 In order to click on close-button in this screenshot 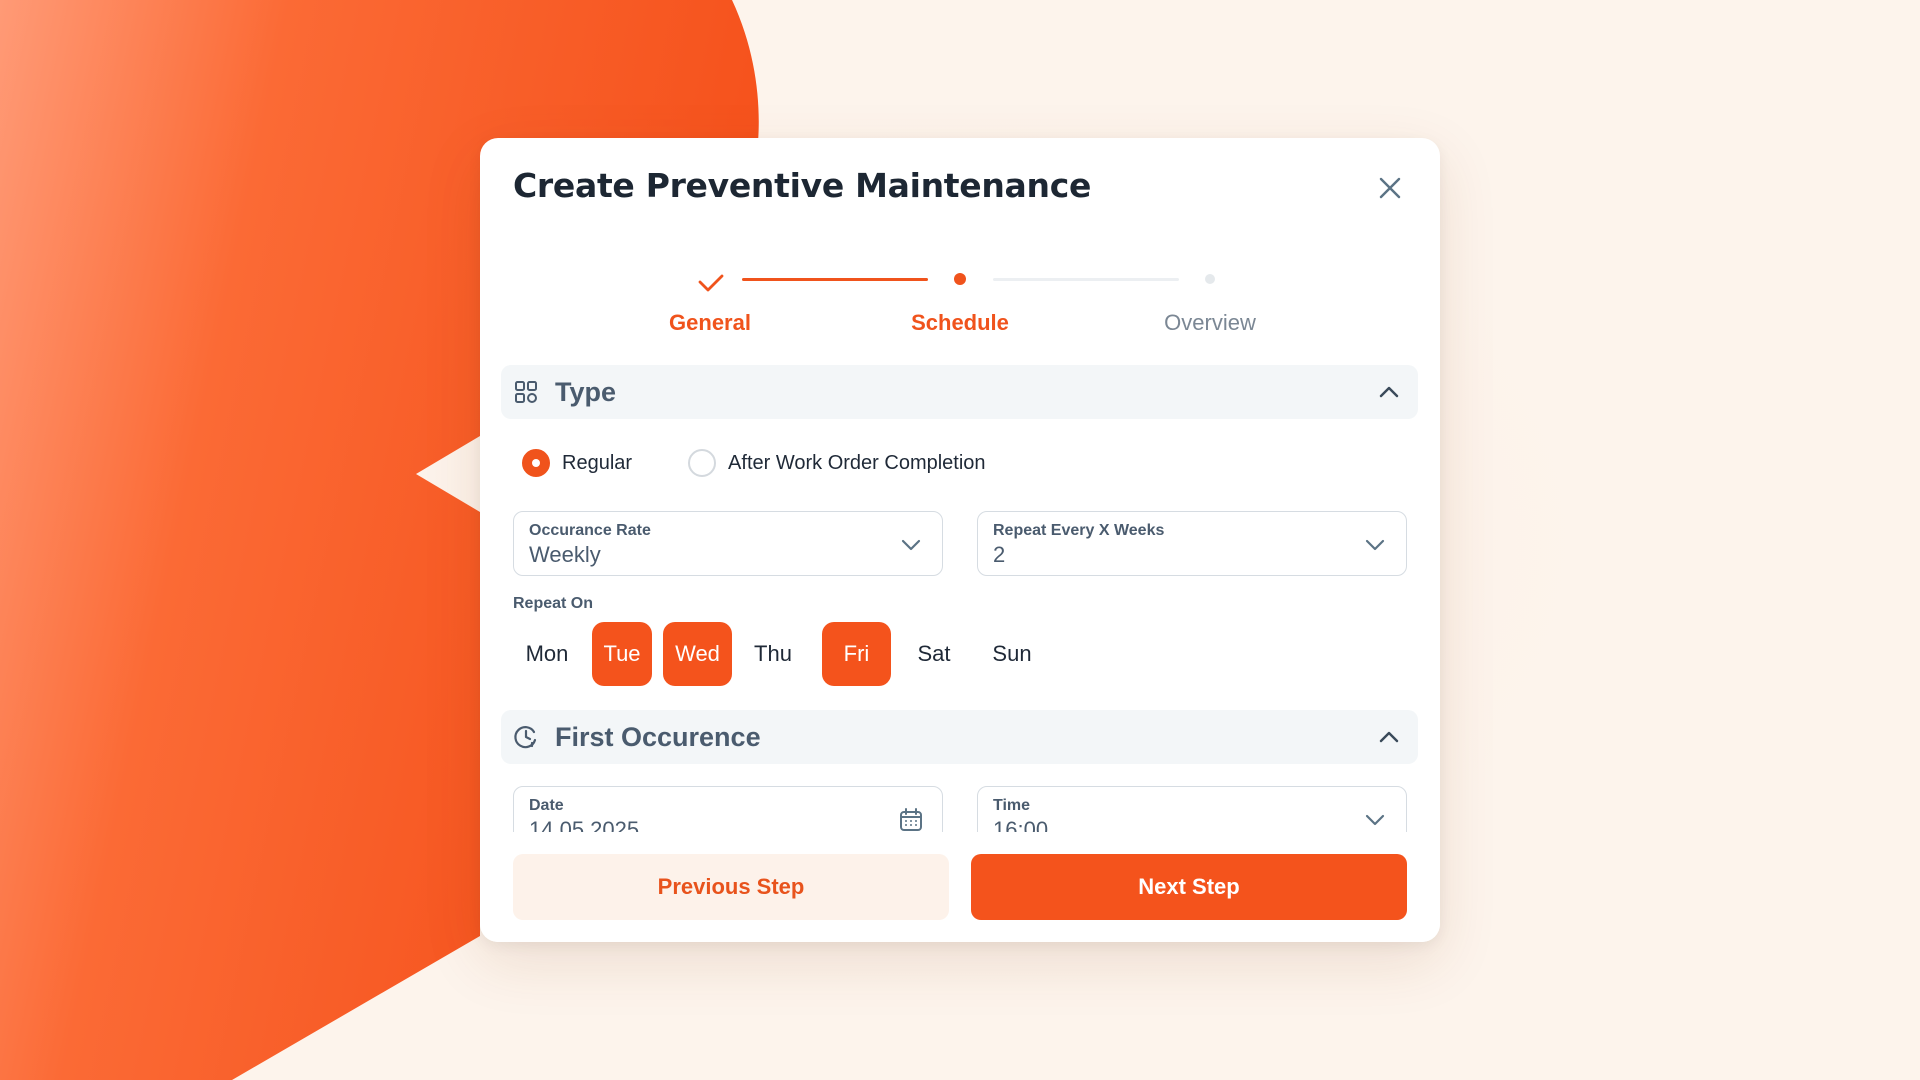, I will do `click(1390, 188)`.